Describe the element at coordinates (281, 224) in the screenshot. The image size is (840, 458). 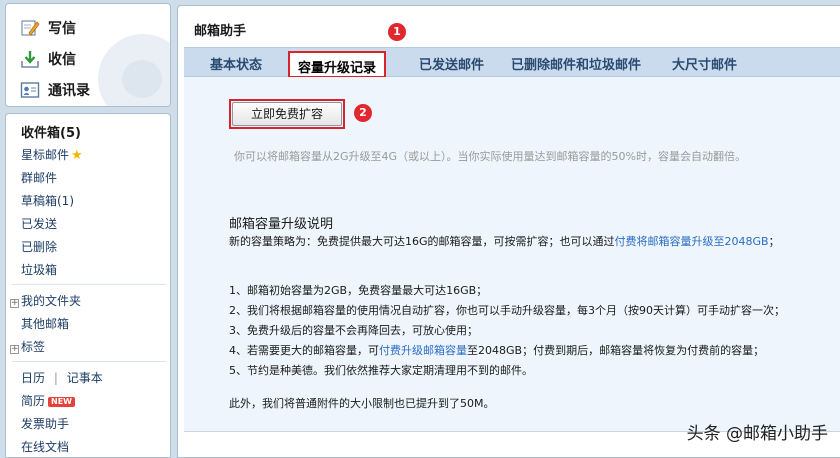
I see `section-title: 邮箱容量升级说明` at that location.